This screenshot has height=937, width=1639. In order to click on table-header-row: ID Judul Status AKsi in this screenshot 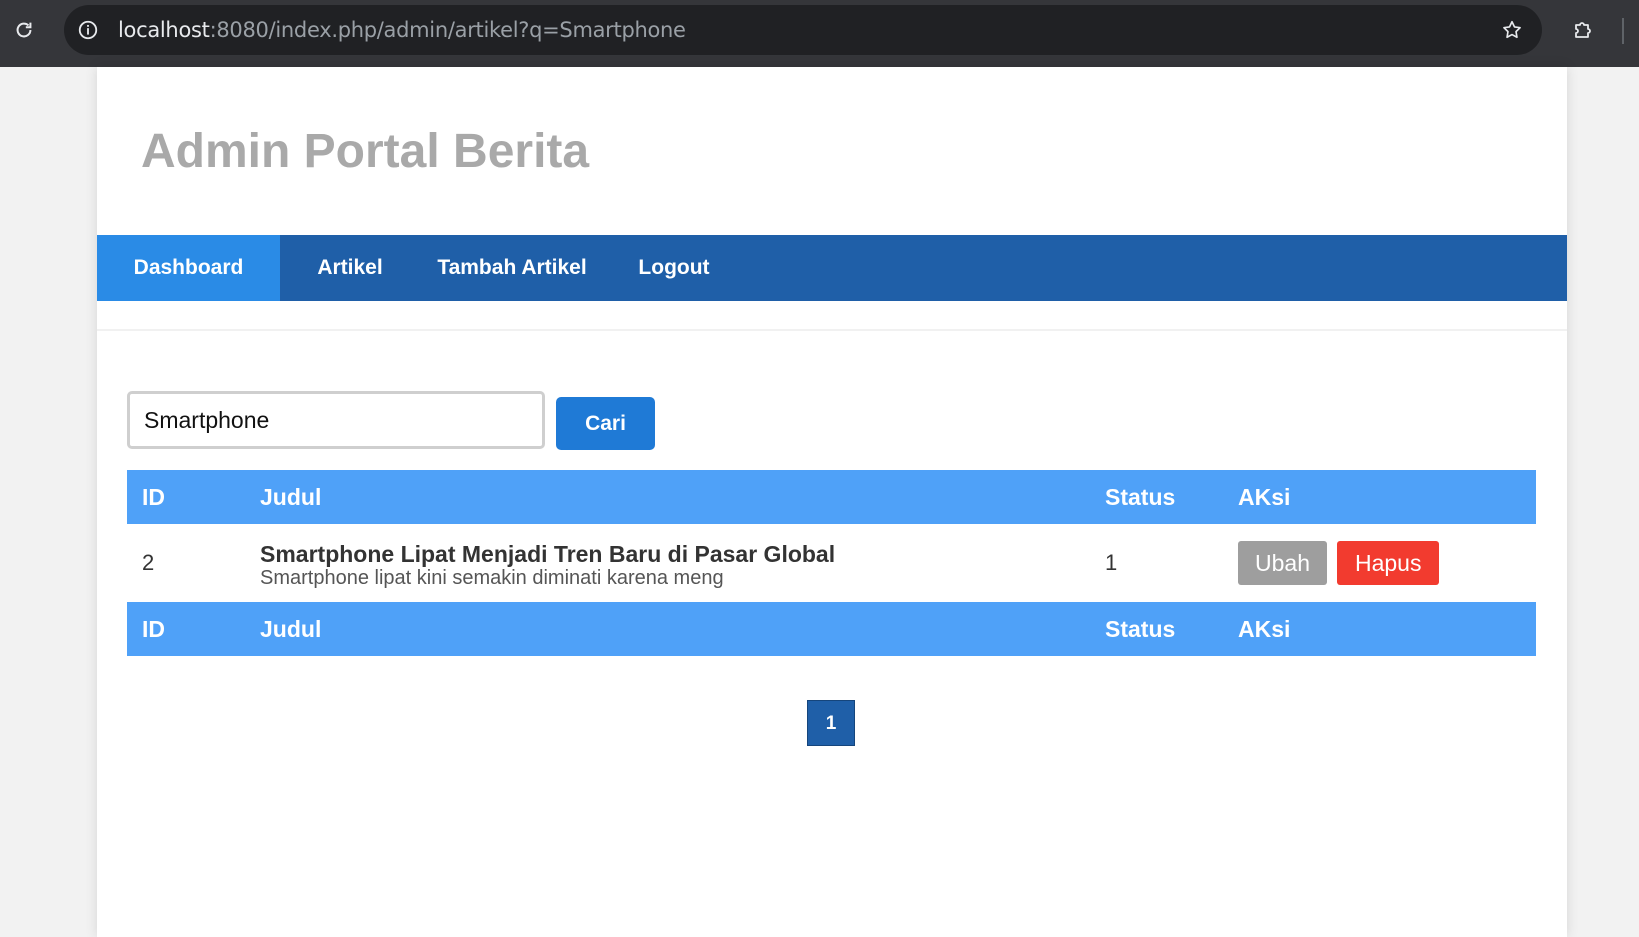, I will do `click(831, 497)`.